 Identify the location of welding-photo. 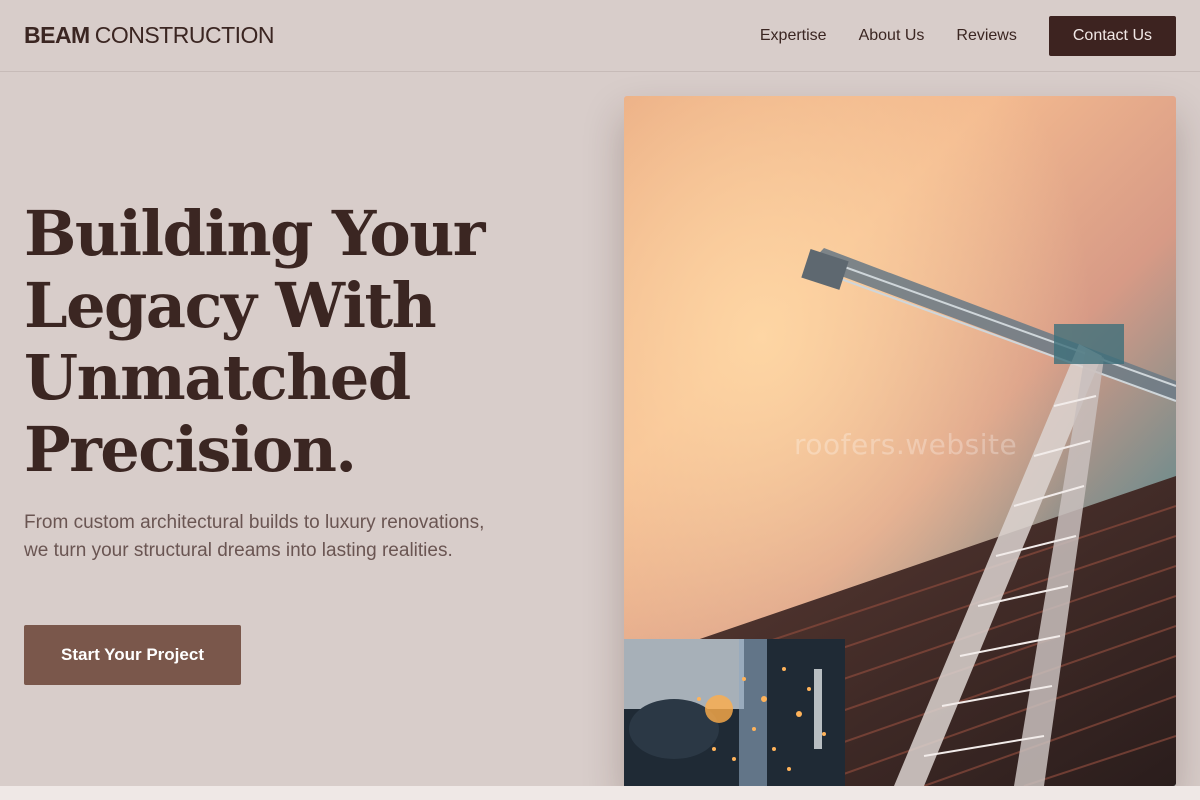
(734, 712).